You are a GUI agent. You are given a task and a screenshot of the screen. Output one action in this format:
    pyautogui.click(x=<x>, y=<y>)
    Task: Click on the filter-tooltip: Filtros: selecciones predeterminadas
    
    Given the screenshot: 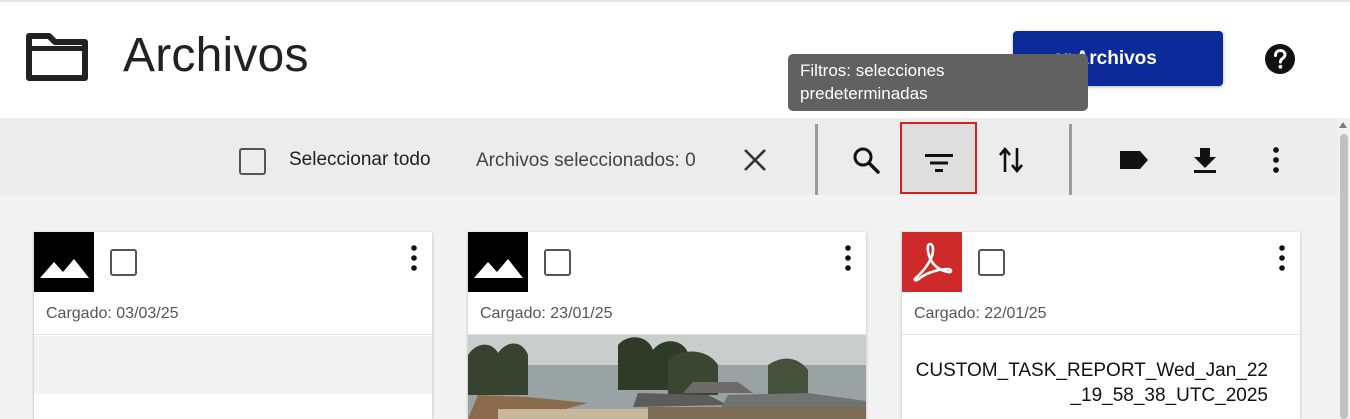 What is the action you would take?
    pyautogui.click(x=938, y=82)
    